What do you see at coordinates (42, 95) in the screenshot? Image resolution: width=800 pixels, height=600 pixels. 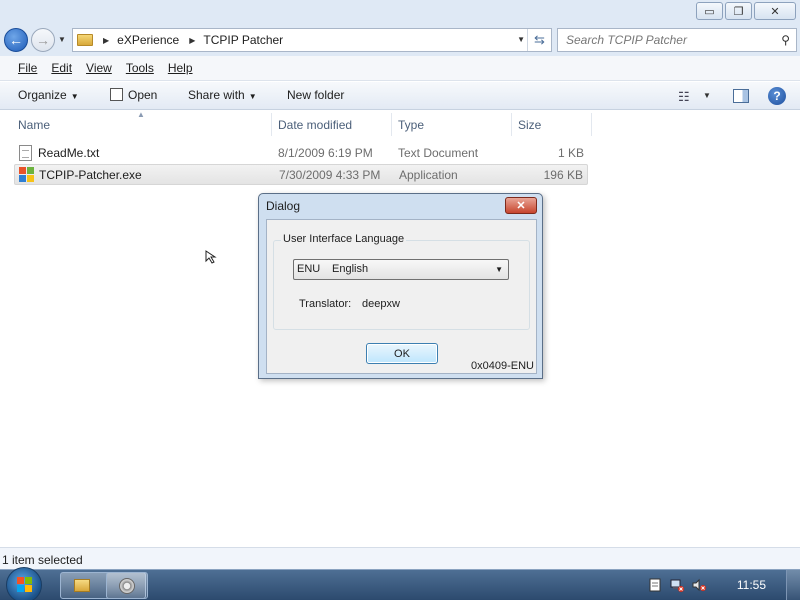 I see `organize-label: Organize` at bounding box center [42, 95].